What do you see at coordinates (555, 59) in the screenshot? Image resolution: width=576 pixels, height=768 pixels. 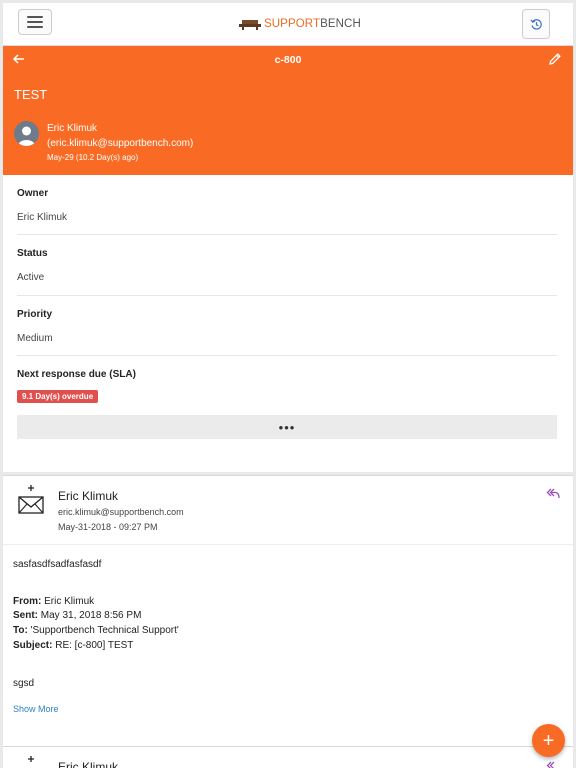 I see `pencil-icon` at bounding box center [555, 59].